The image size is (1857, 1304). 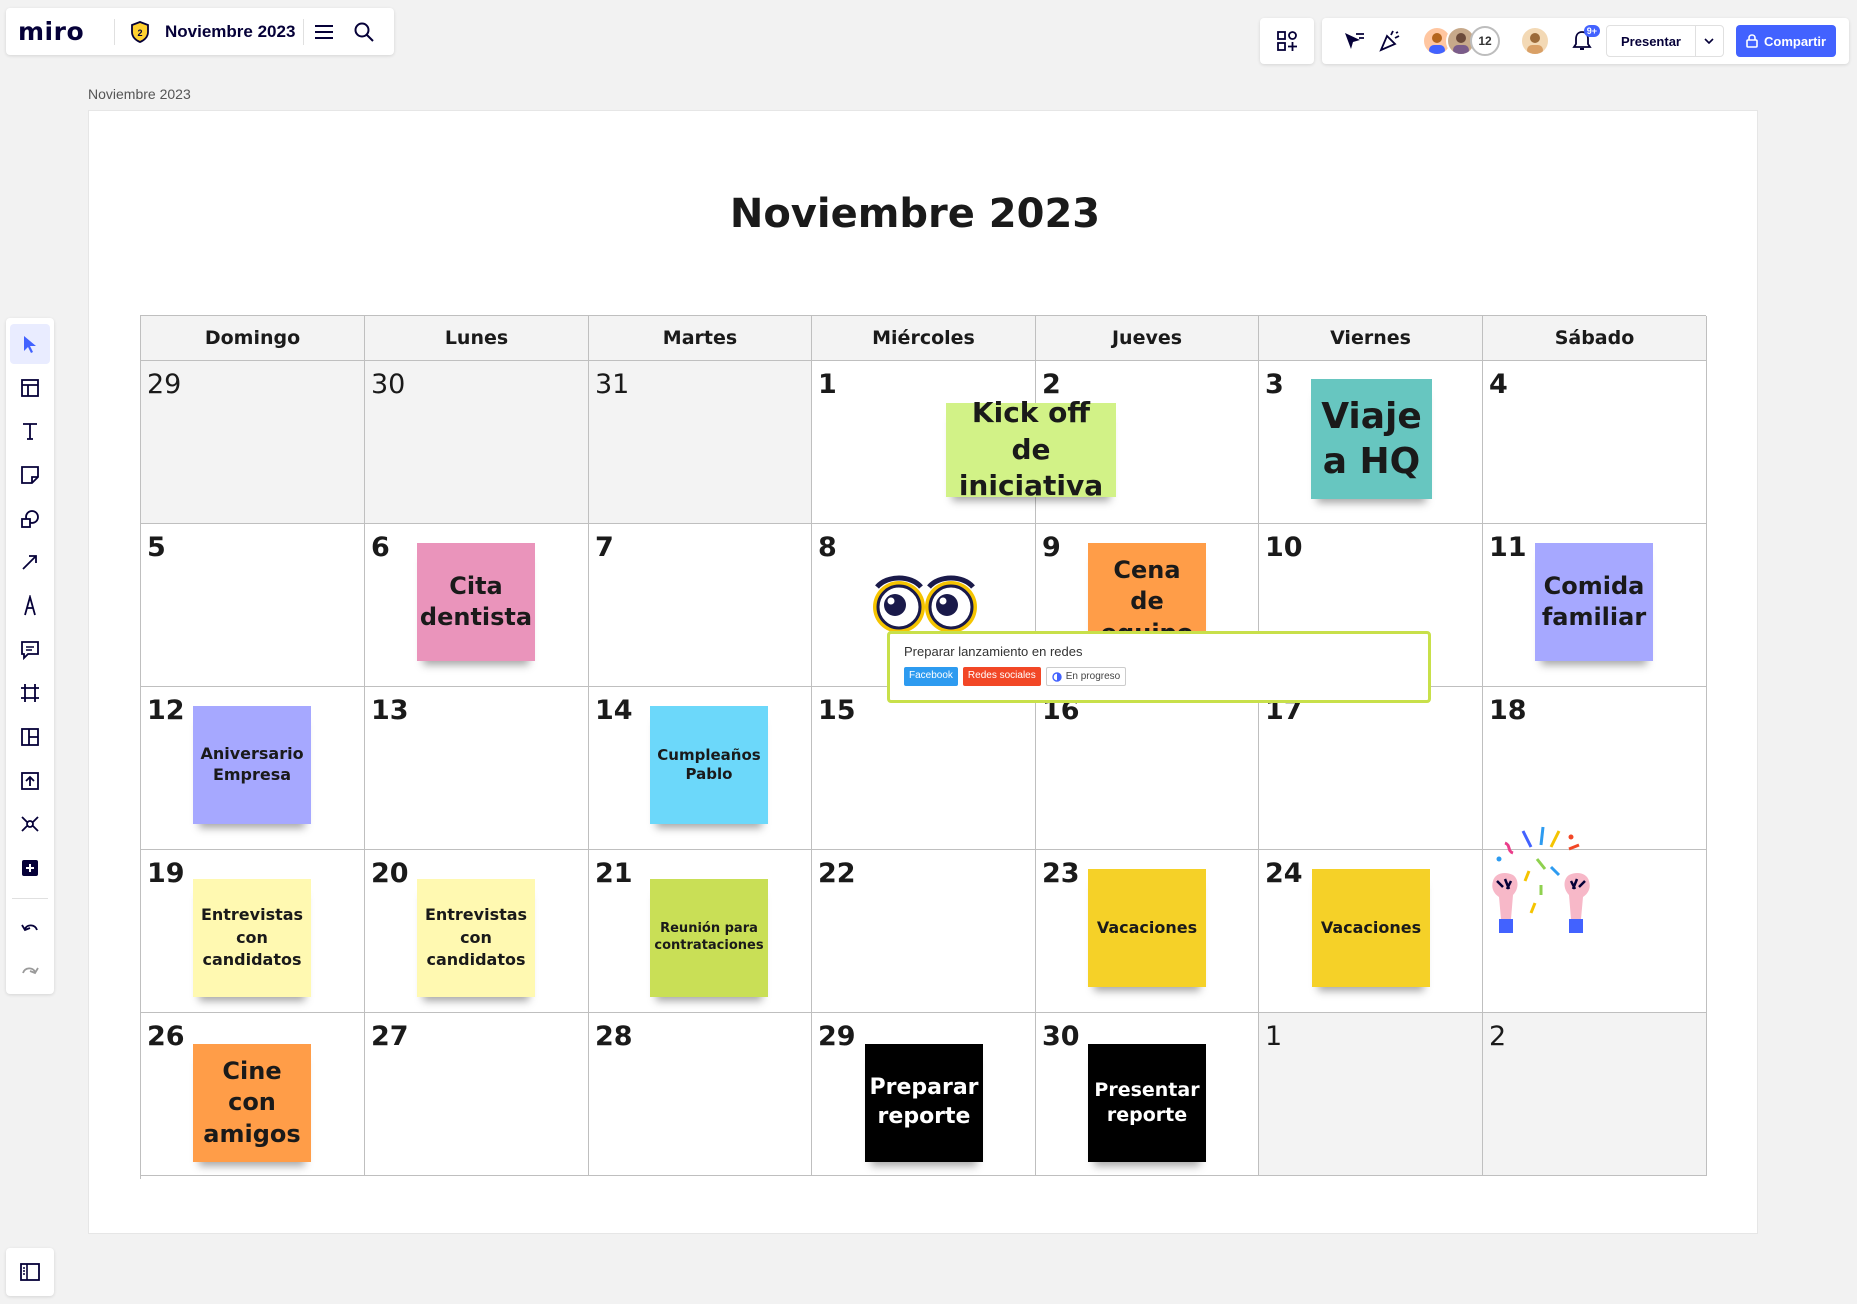 What do you see at coordinates (30, 737) in the screenshot?
I see `card-icon` at bounding box center [30, 737].